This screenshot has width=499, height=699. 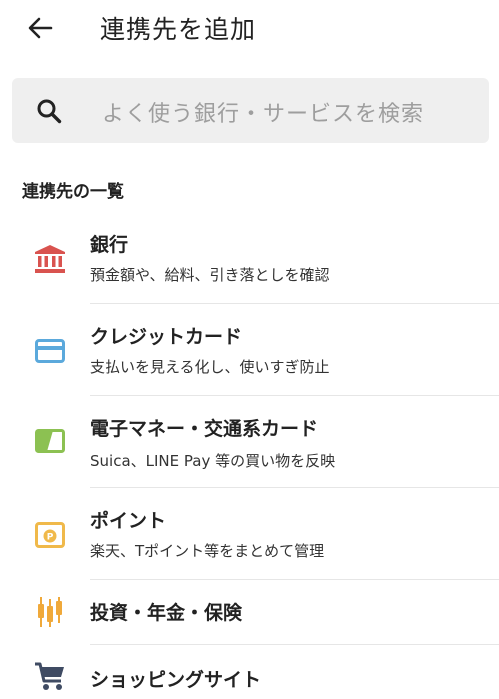 I want to click on item-title: ポイント, so click(x=128, y=521).